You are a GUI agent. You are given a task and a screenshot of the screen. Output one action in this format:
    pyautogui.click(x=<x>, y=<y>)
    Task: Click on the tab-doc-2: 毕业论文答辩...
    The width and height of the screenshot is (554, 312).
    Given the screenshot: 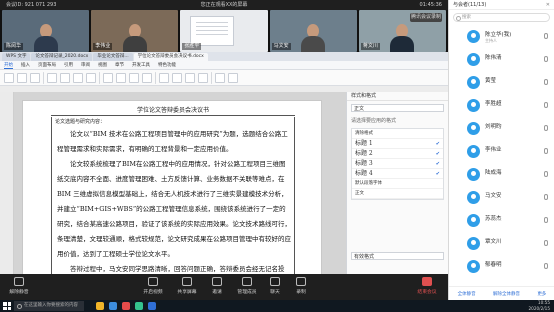 What is the action you would take?
    pyautogui.click(x=113, y=57)
    